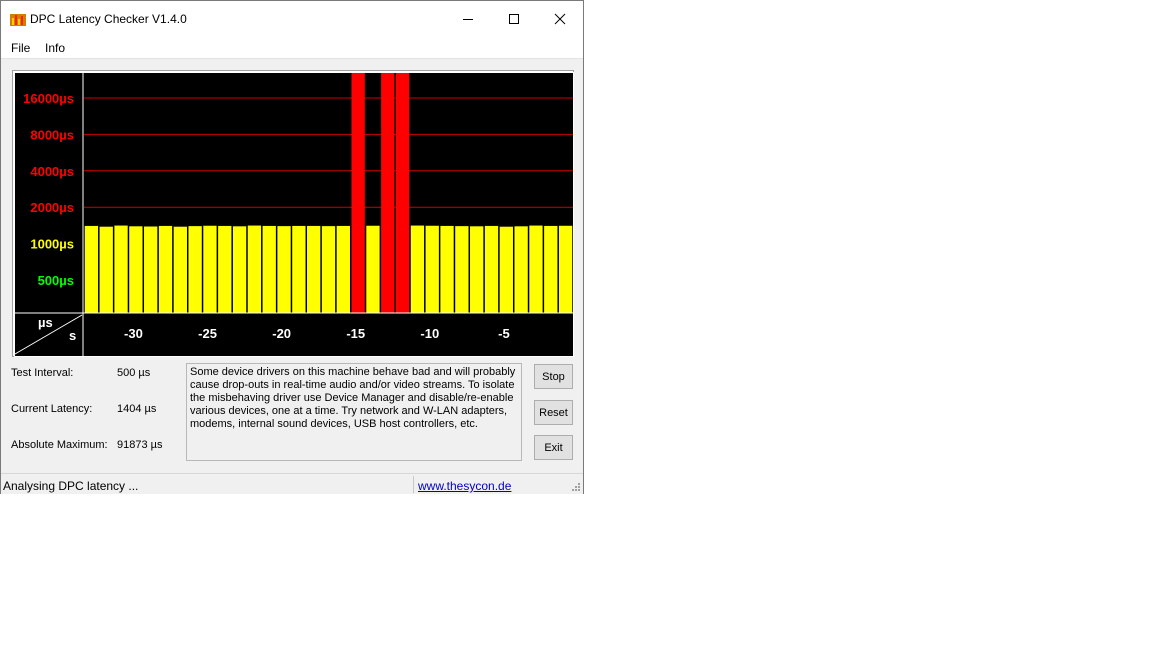 The width and height of the screenshot is (1152, 648). Describe the element at coordinates (137, 409) in the screenshot. I see `current-latency-value: 1404 µs` at that location.